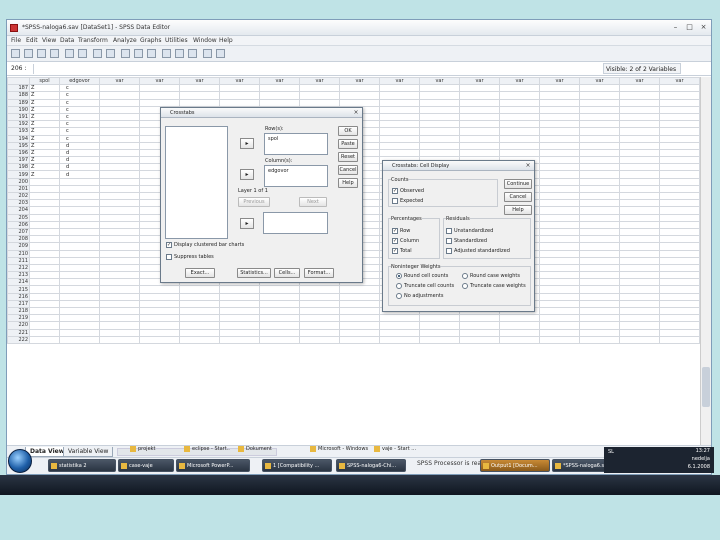  What do you see at coordinates (125, 53) in the screenshot?
I see `find-icon` at bounding box center [125, 53].